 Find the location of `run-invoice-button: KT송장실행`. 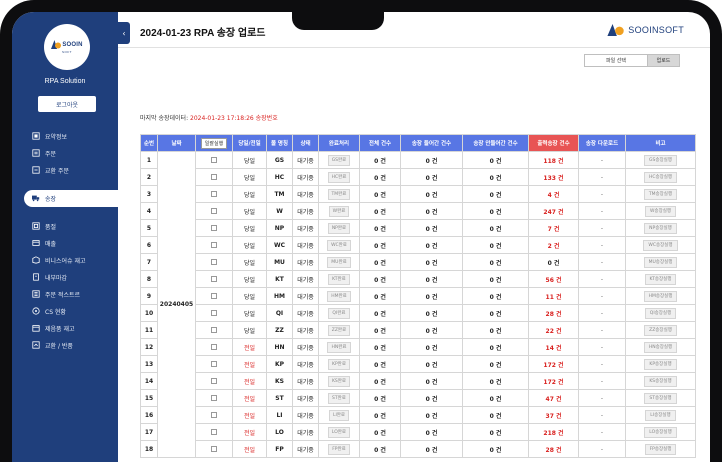

run-invoice-button: KT송장실행 is located at coordinates (660, 279).